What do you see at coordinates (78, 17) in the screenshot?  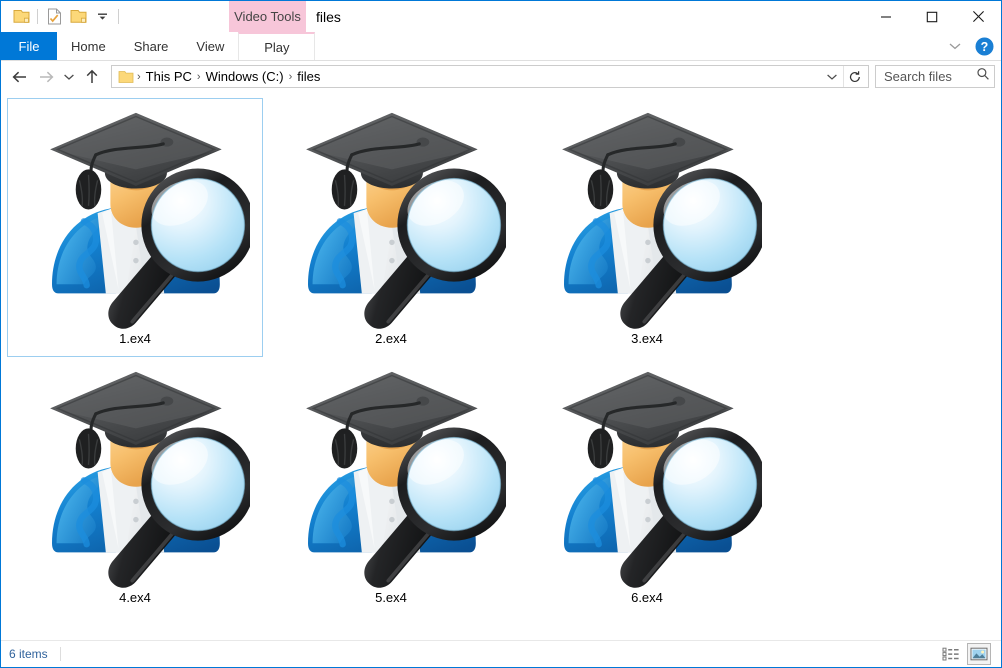 I see `new-folder-icon` at bounding box center [78, 17].